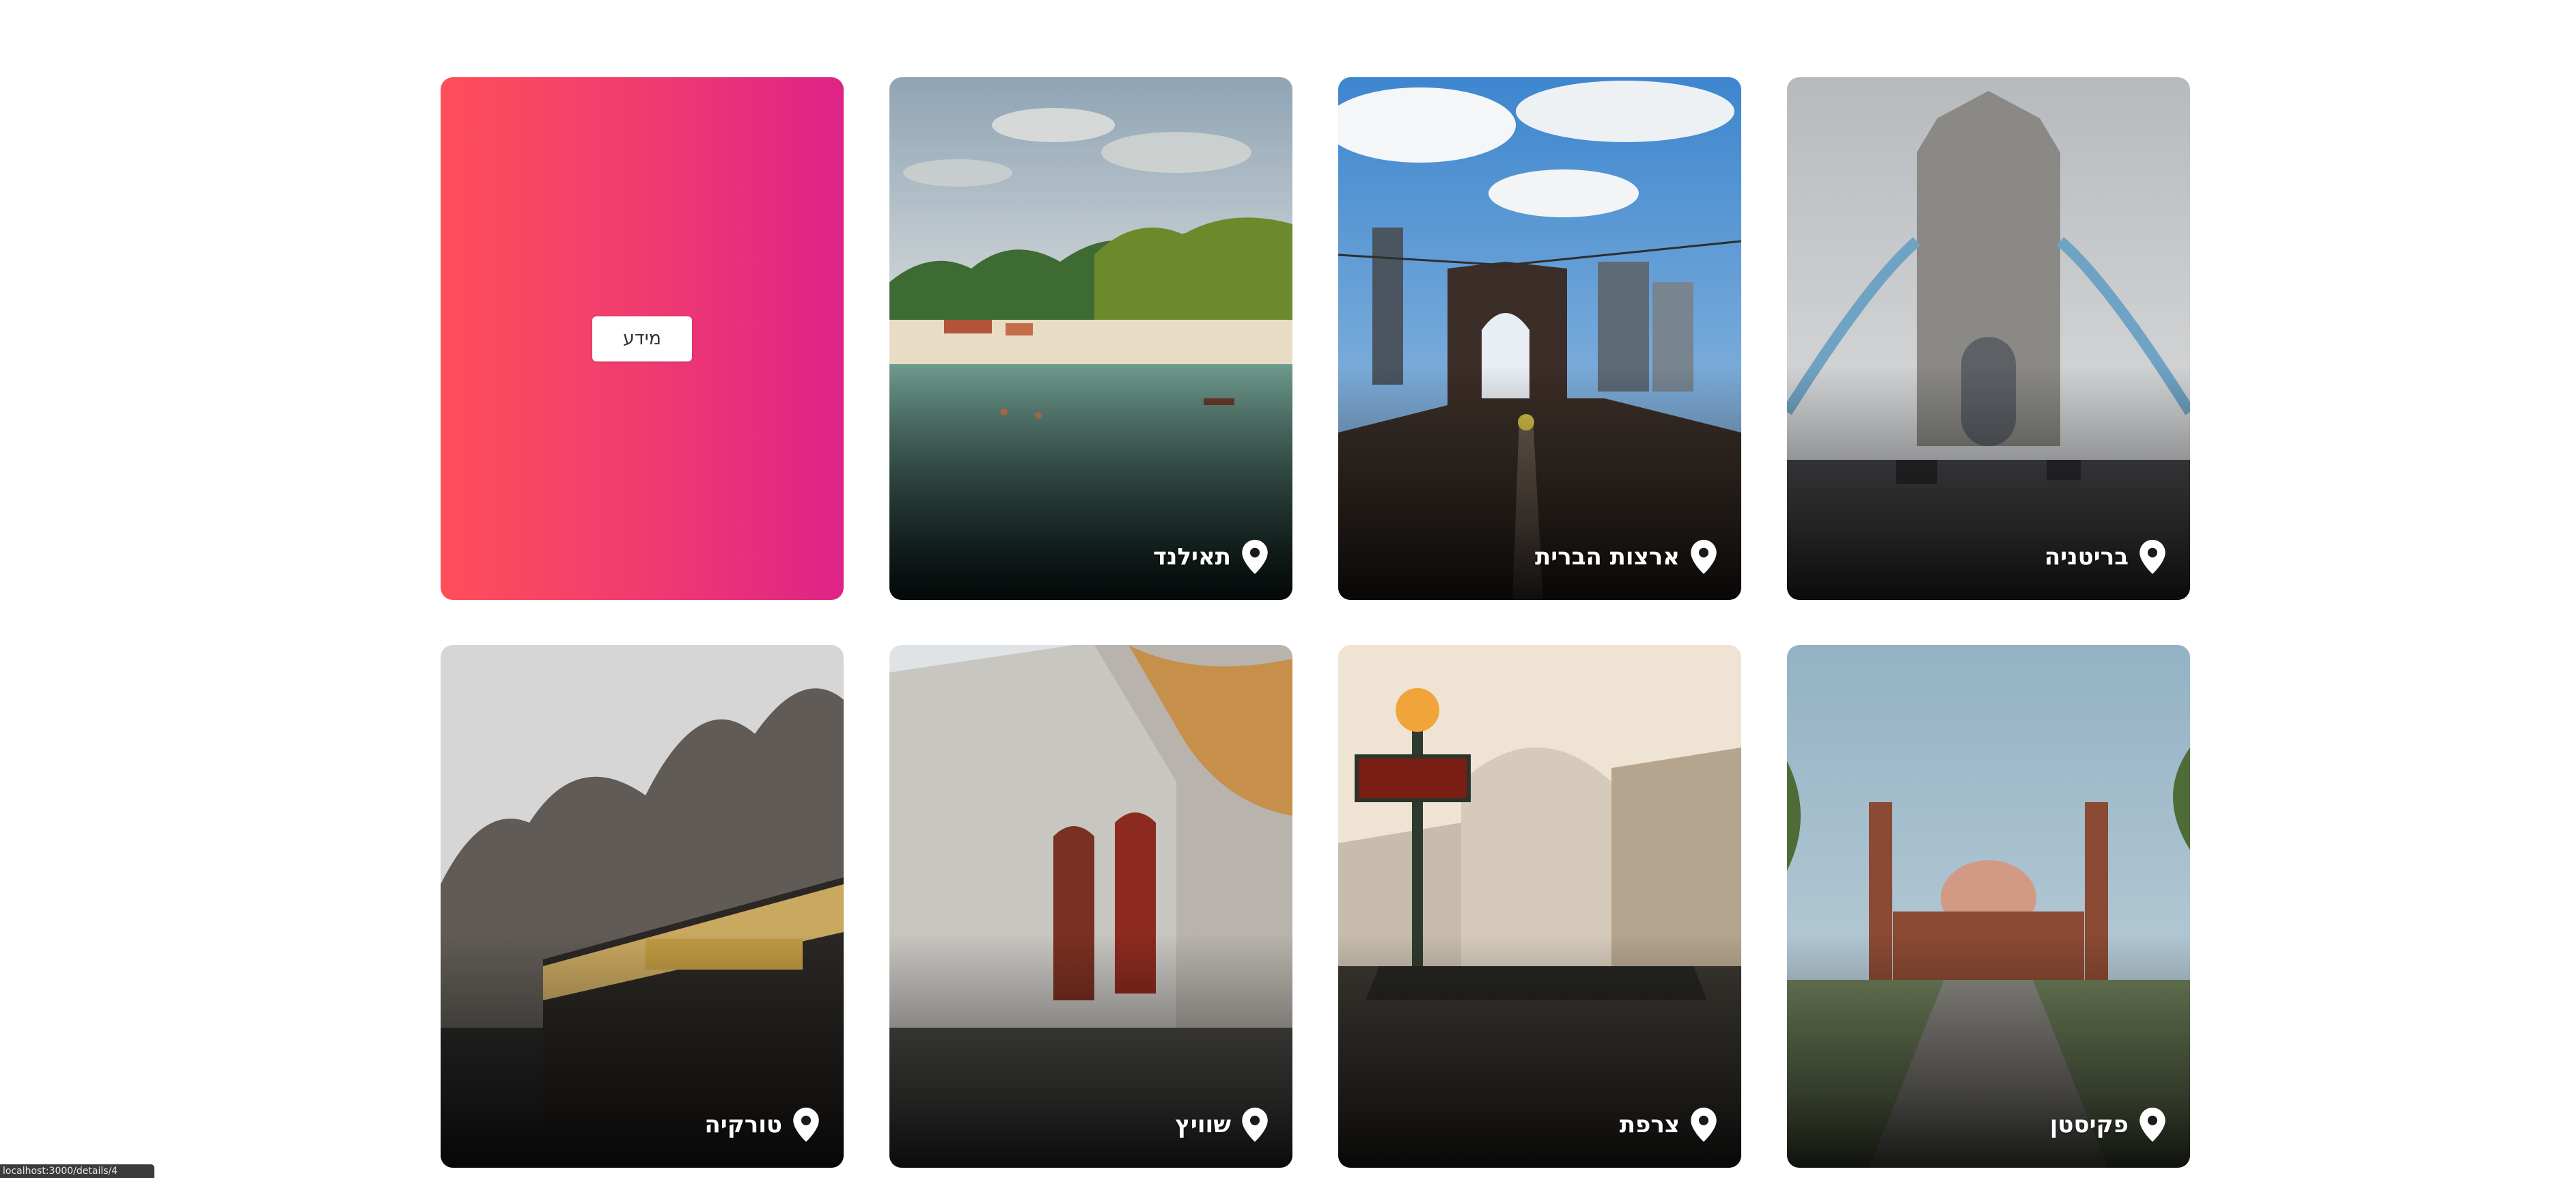  Describe the element at coordinates (1192, 557) in the screenshot. I see `destination-label: תאילנד` at that location.